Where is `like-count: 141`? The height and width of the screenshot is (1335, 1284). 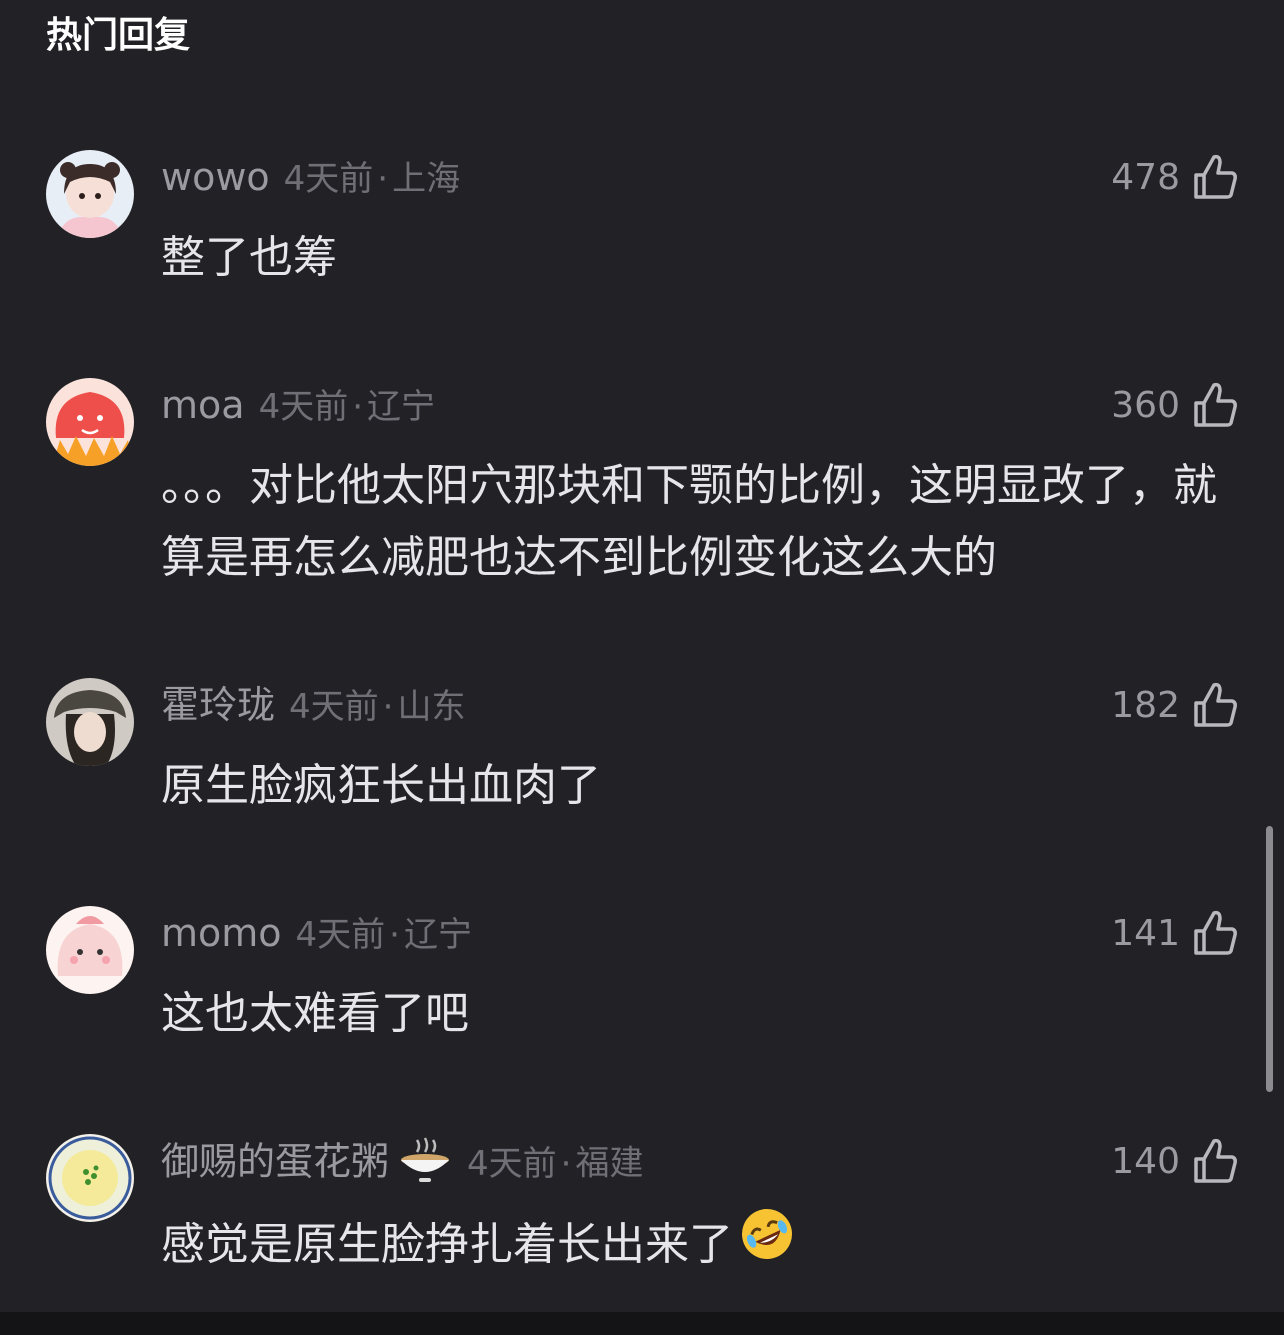 like-count: 141 is located at coordinates (1145, 933).